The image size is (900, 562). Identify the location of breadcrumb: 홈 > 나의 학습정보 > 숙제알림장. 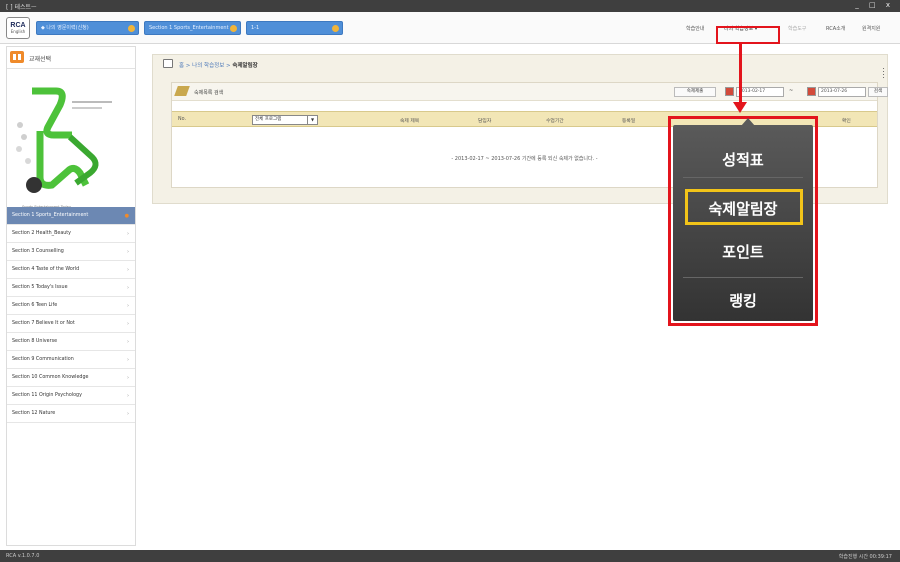
(218, 65).